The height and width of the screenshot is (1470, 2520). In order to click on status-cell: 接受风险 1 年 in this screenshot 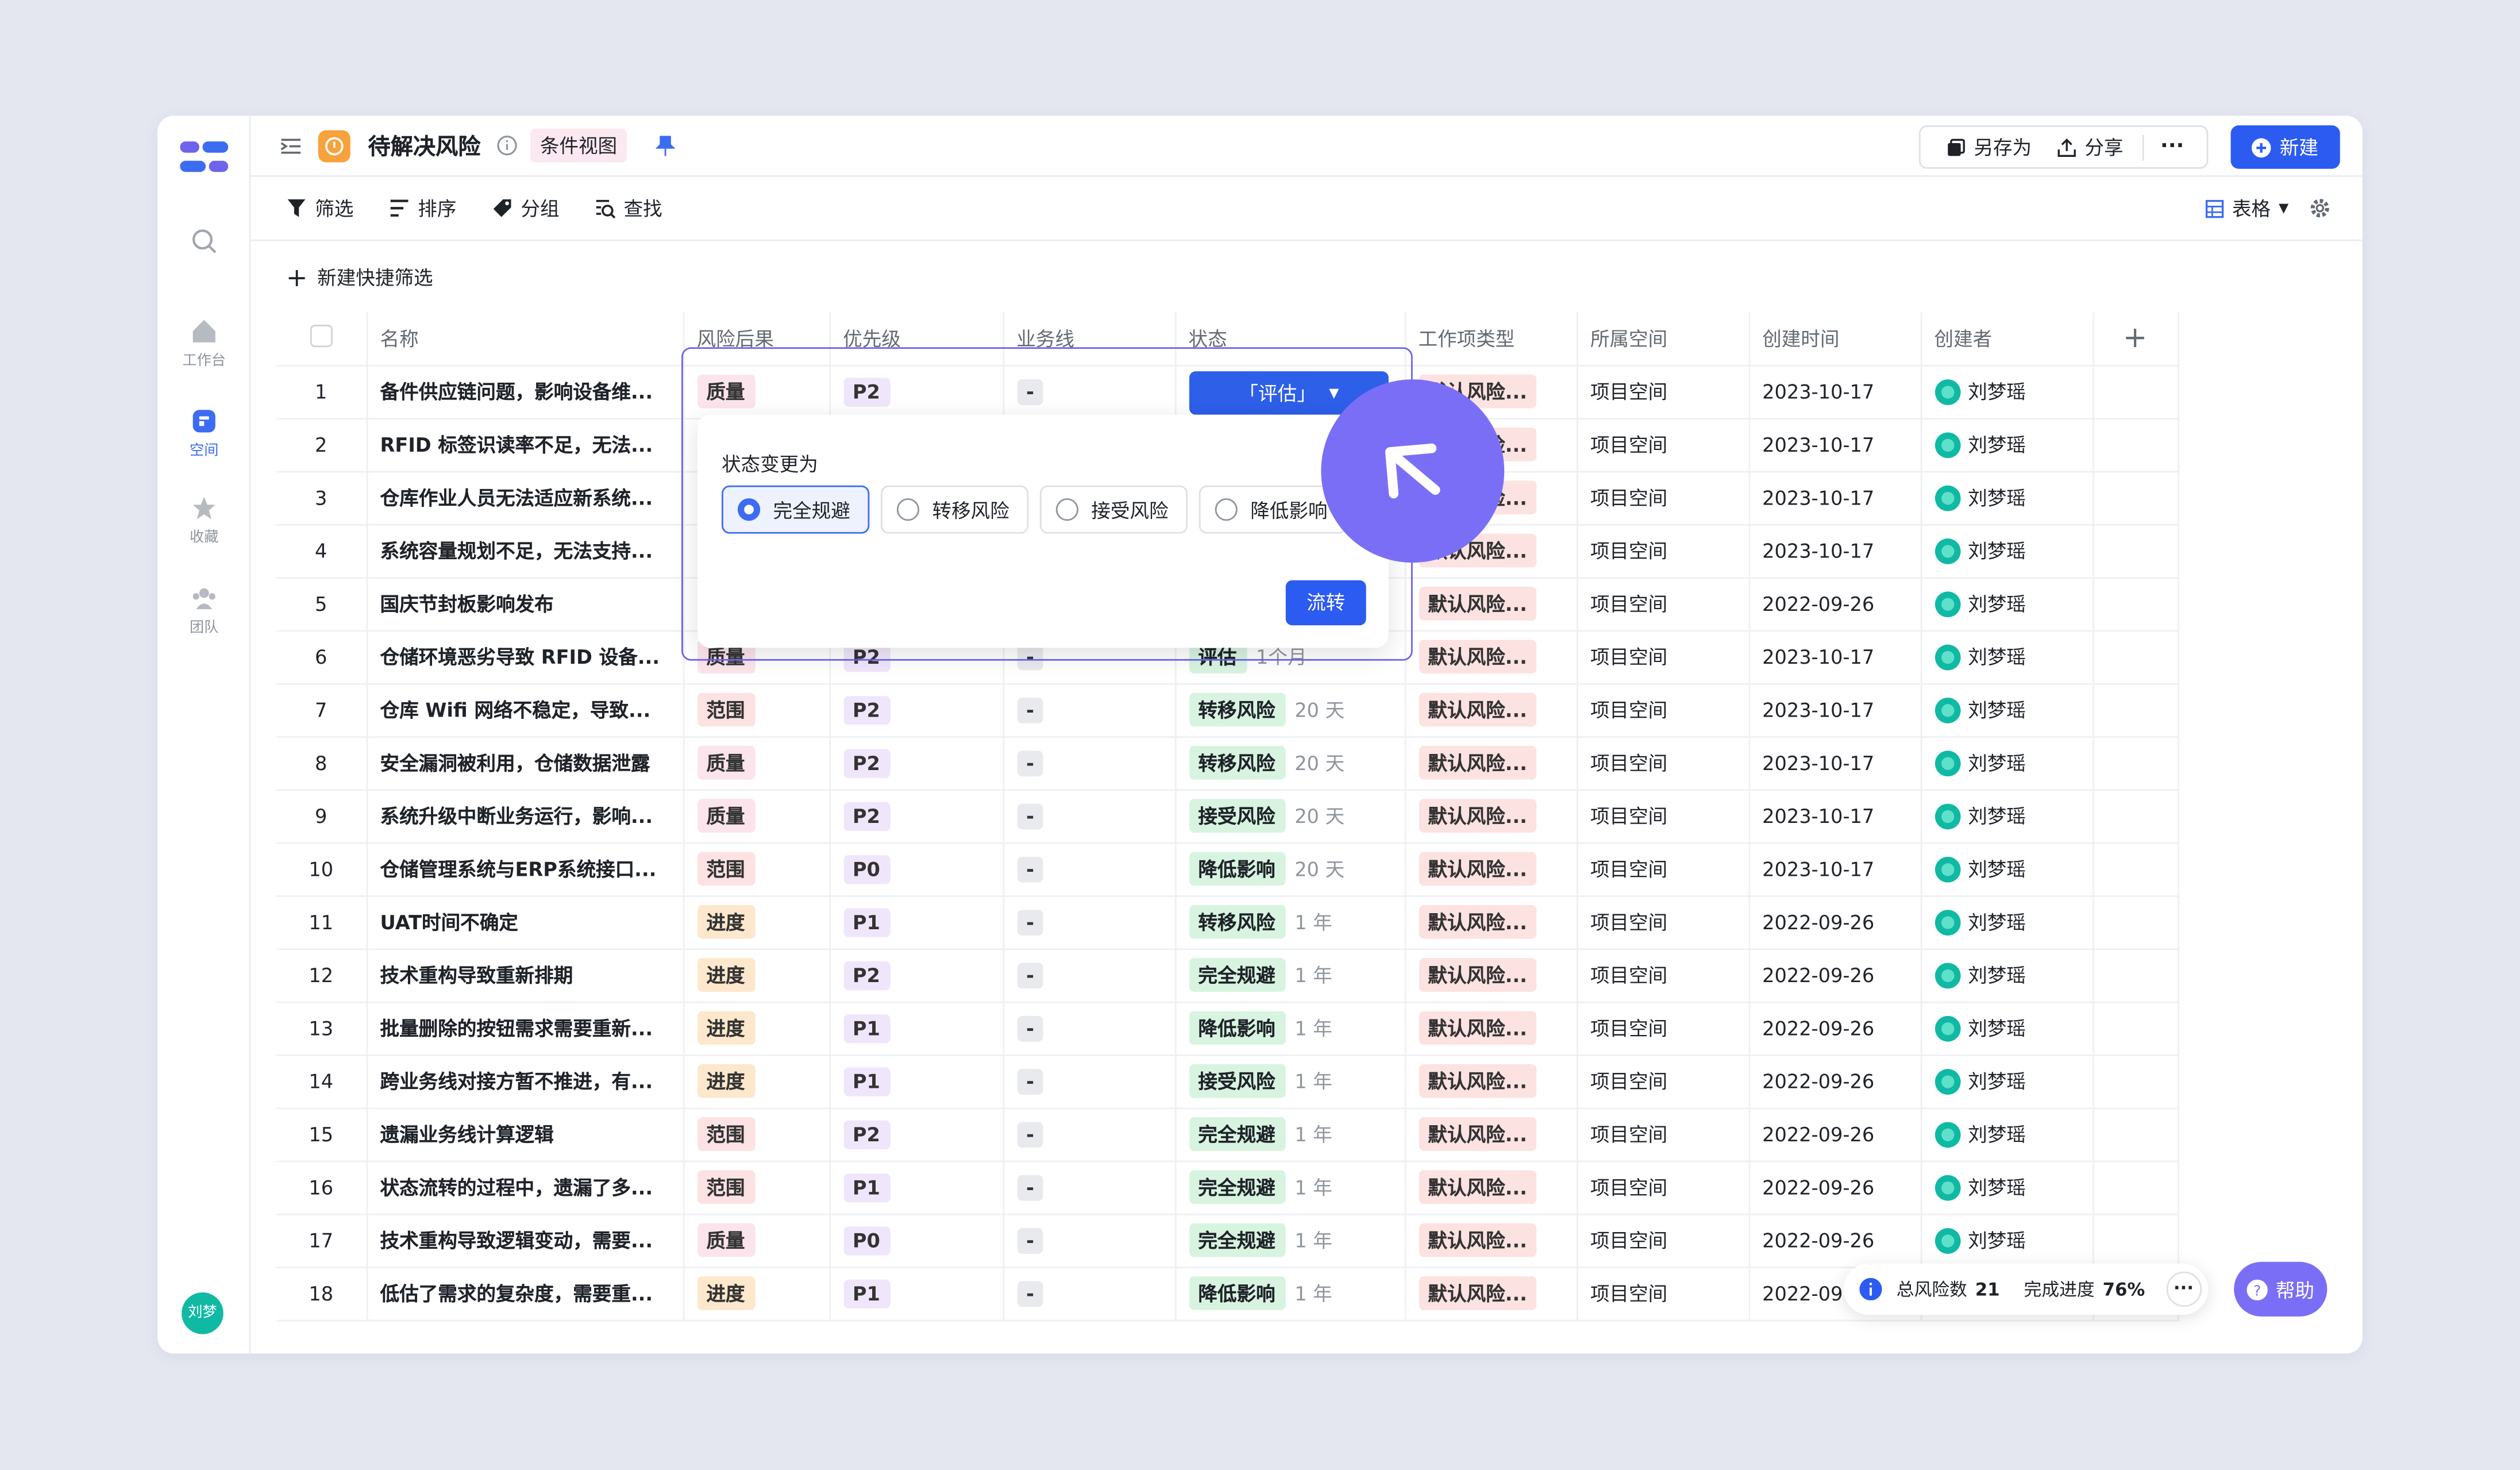, I will do `click(1290, 1081)`.